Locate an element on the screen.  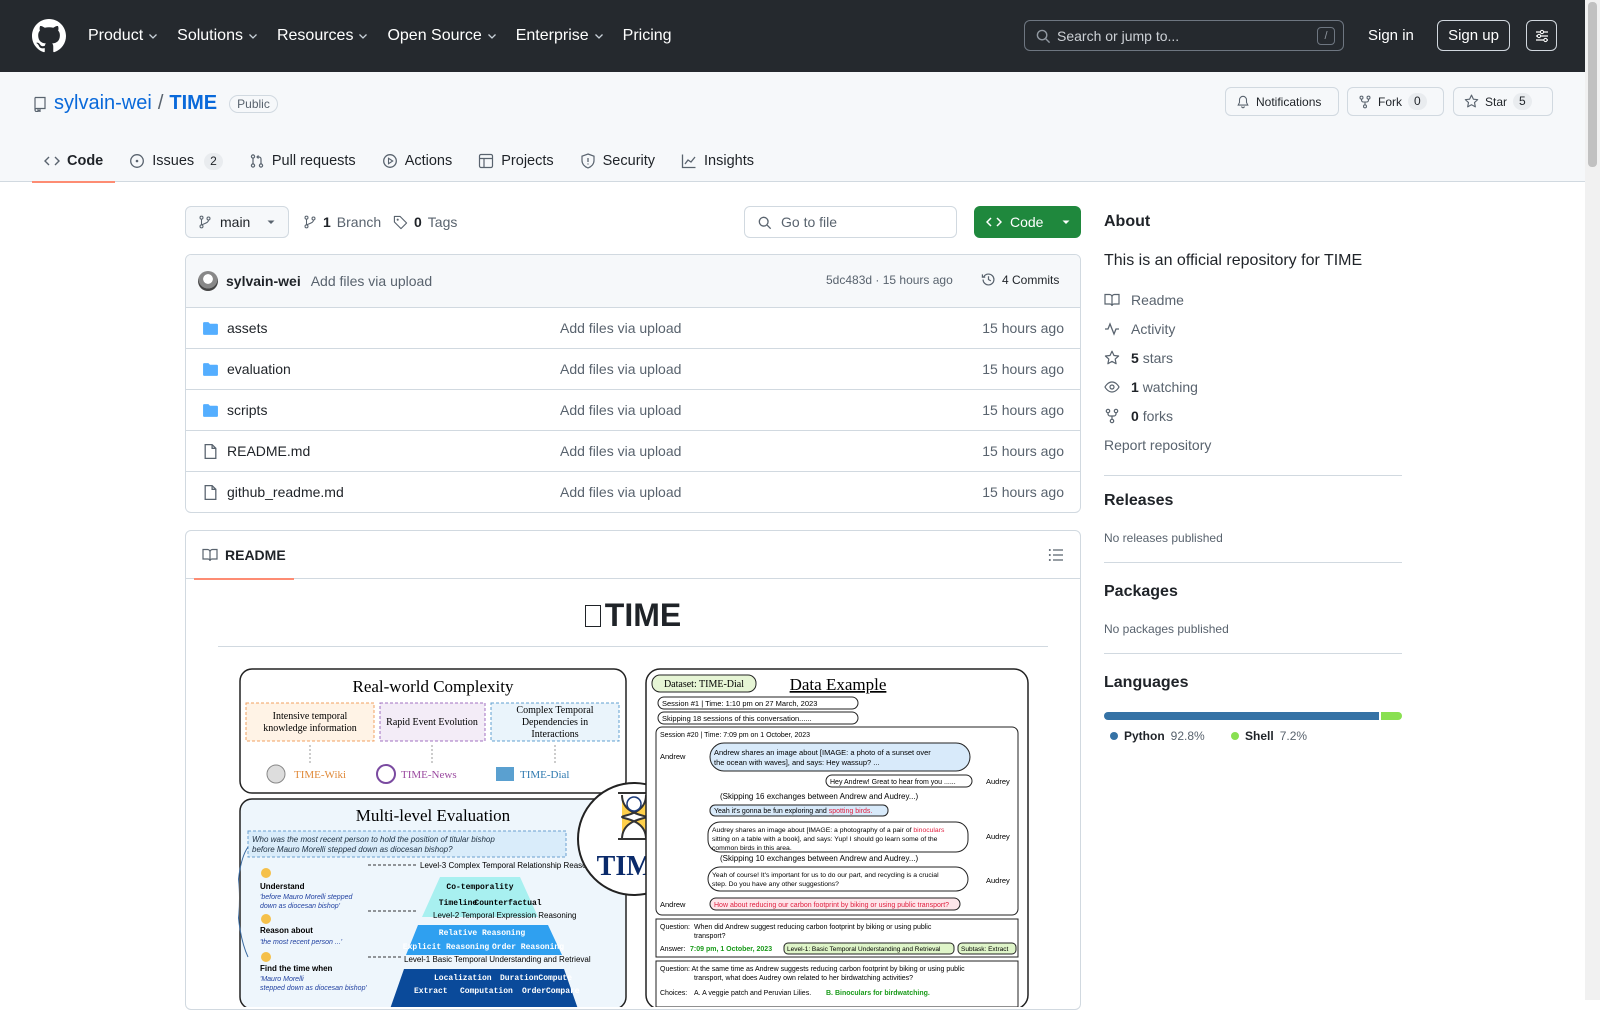
repo-owner-link: sylvain-wei is located at coordinates (103, 103).